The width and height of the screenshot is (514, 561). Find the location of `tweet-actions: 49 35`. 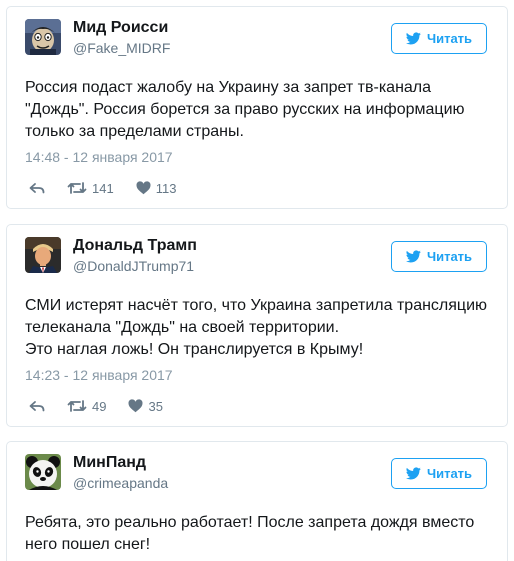

tweet-actions: 49 35 is located at coordinates (107, 406).